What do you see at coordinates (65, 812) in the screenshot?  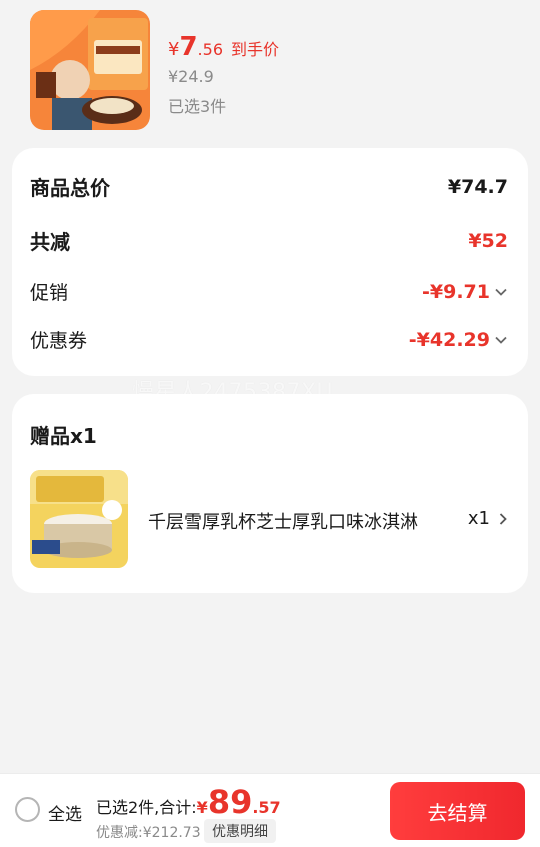 I see `select-all-label: 全选` at bounding box center [65, 812].